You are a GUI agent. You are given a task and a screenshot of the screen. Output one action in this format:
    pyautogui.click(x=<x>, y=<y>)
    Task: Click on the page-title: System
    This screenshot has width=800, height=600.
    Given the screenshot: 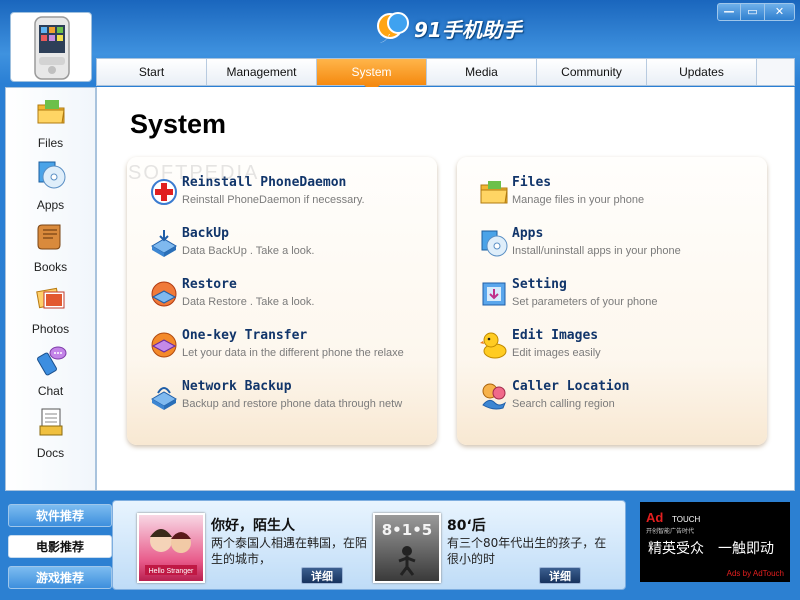 What is the action you would take?
    pyautogui.click(x=178, y=124)
    